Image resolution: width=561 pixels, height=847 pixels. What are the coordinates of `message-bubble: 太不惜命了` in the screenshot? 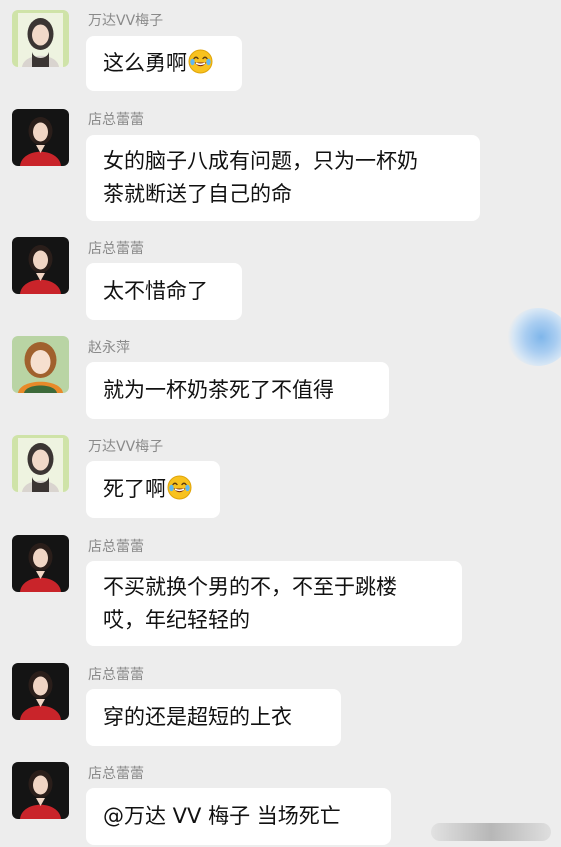 It's located at (164, 291).